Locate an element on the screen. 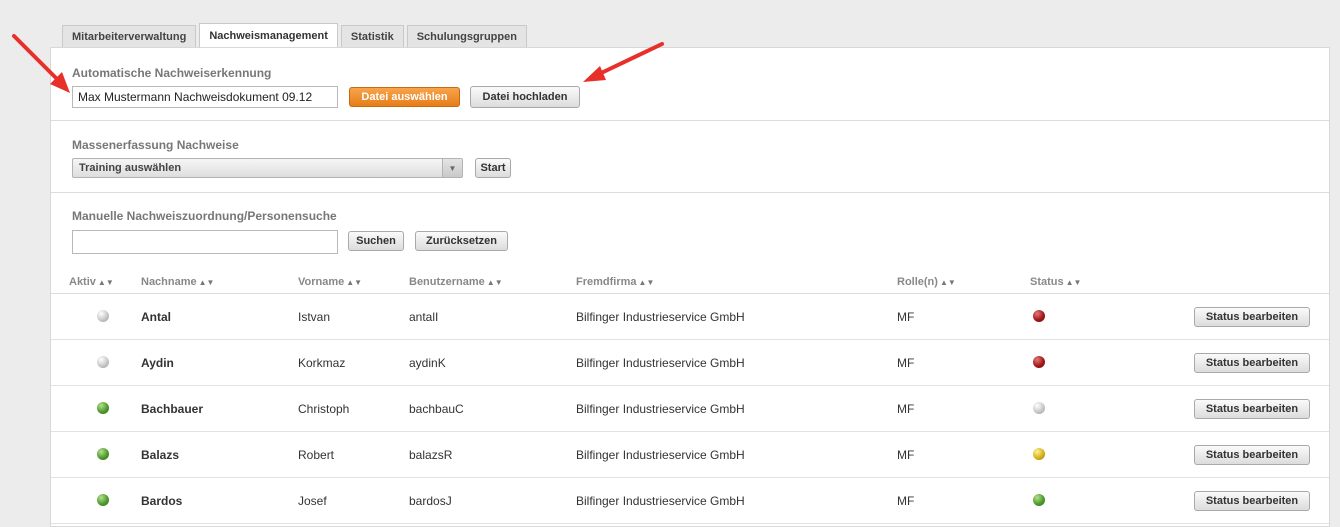  cell-vorname: Robert is located at coordinates (316, 455).